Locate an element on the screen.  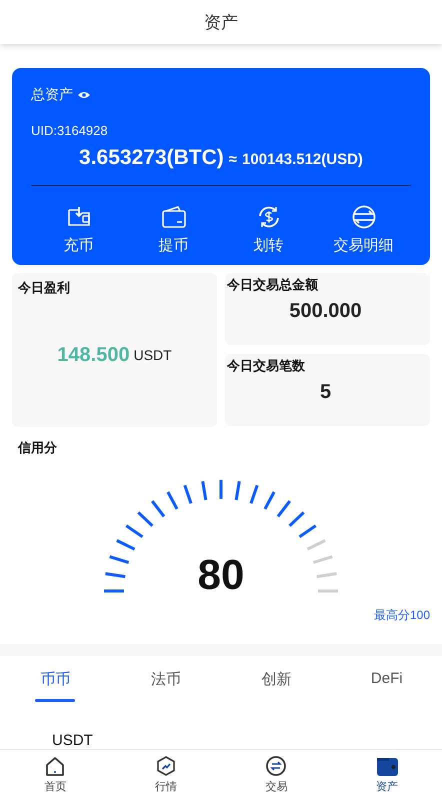
credit-score: 80 is located at coordinates (221, 575).